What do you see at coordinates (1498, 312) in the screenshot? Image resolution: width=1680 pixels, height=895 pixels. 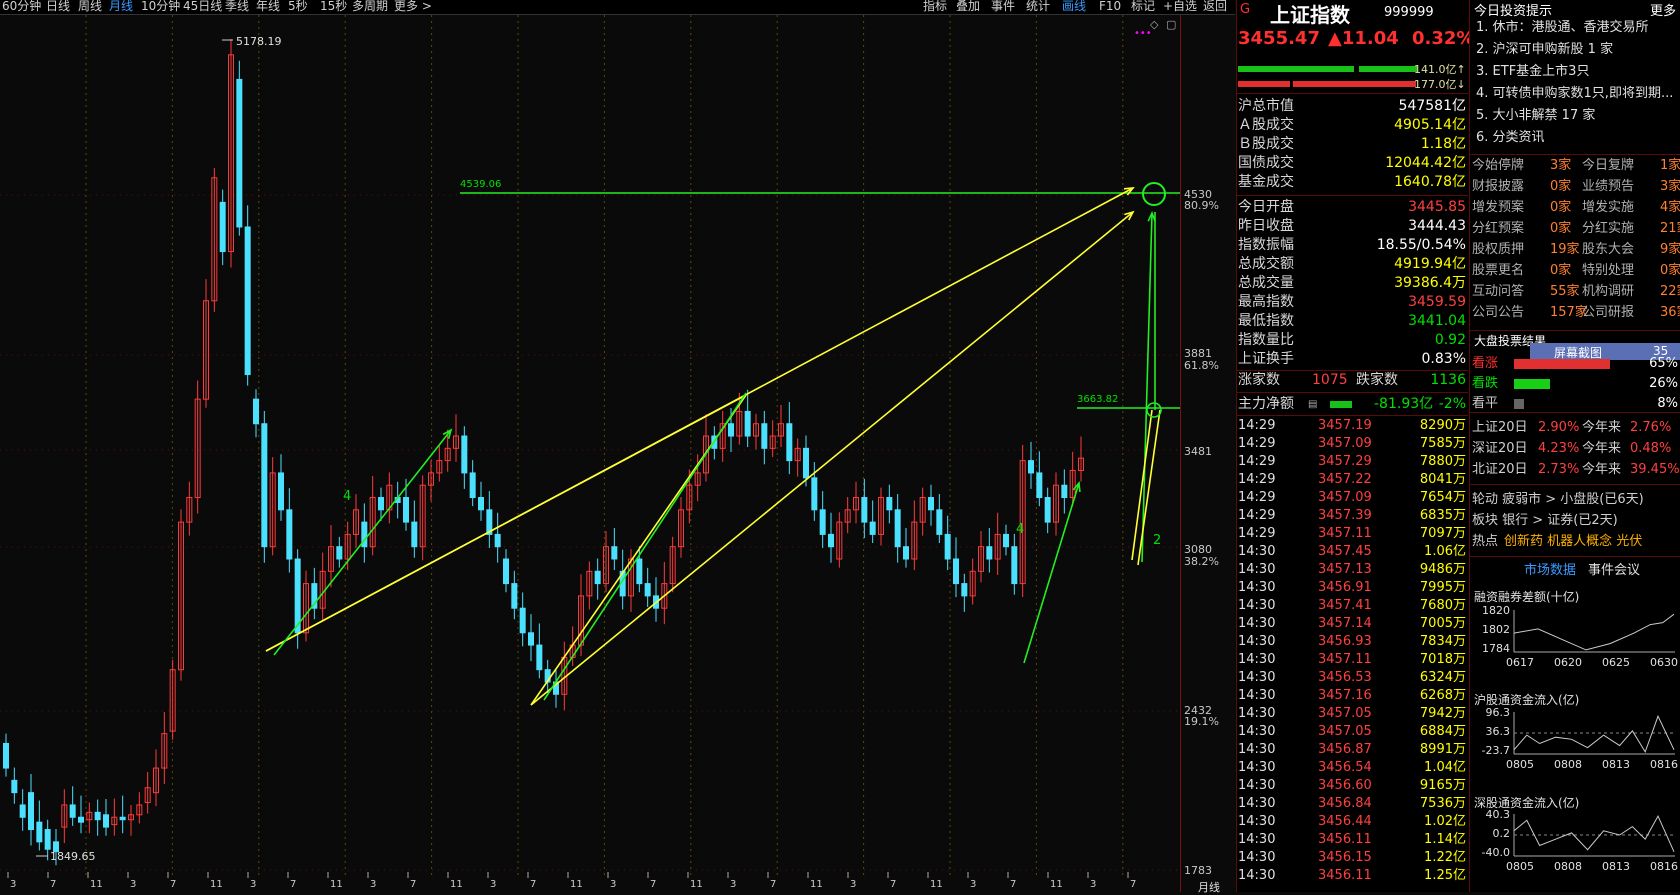 I see `stat-label: 公司公告` at bounding box center [1498, 312].